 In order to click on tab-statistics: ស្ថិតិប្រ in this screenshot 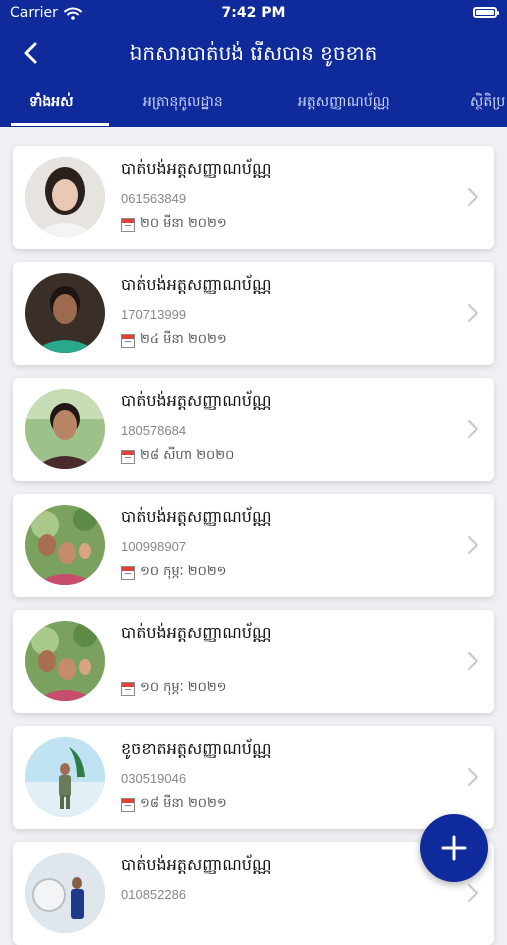, I will do `click(487, 102)`.